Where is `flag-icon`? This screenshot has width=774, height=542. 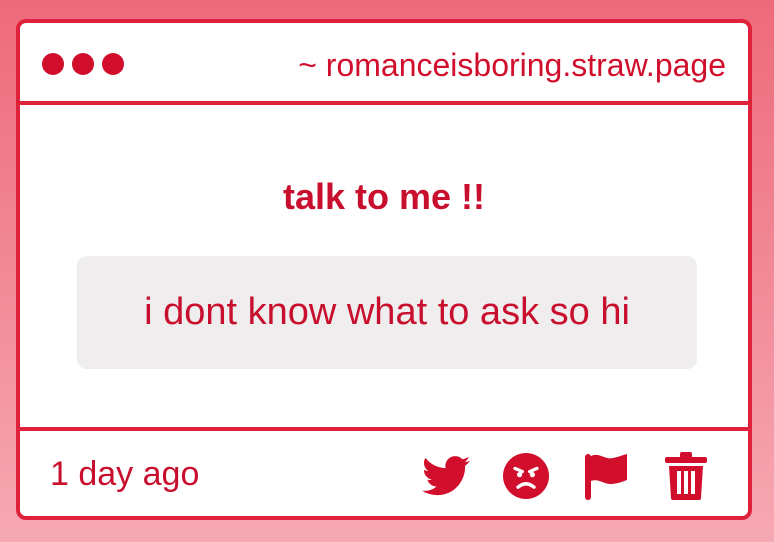 flag-icon is located at coordinates (606, 477).